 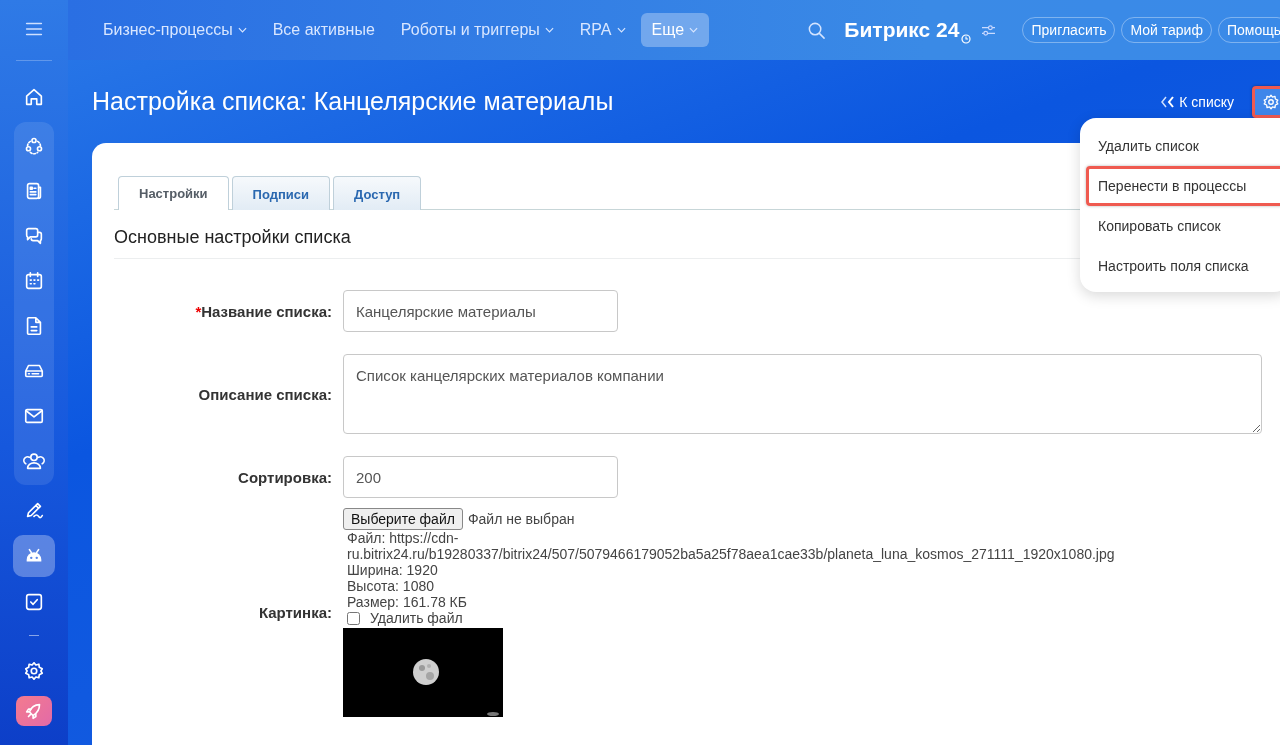 What do you see at coordinates (264, 394) in the screenshot?
I see `field-label: Описание списка:` at bounding box center [264, 394].